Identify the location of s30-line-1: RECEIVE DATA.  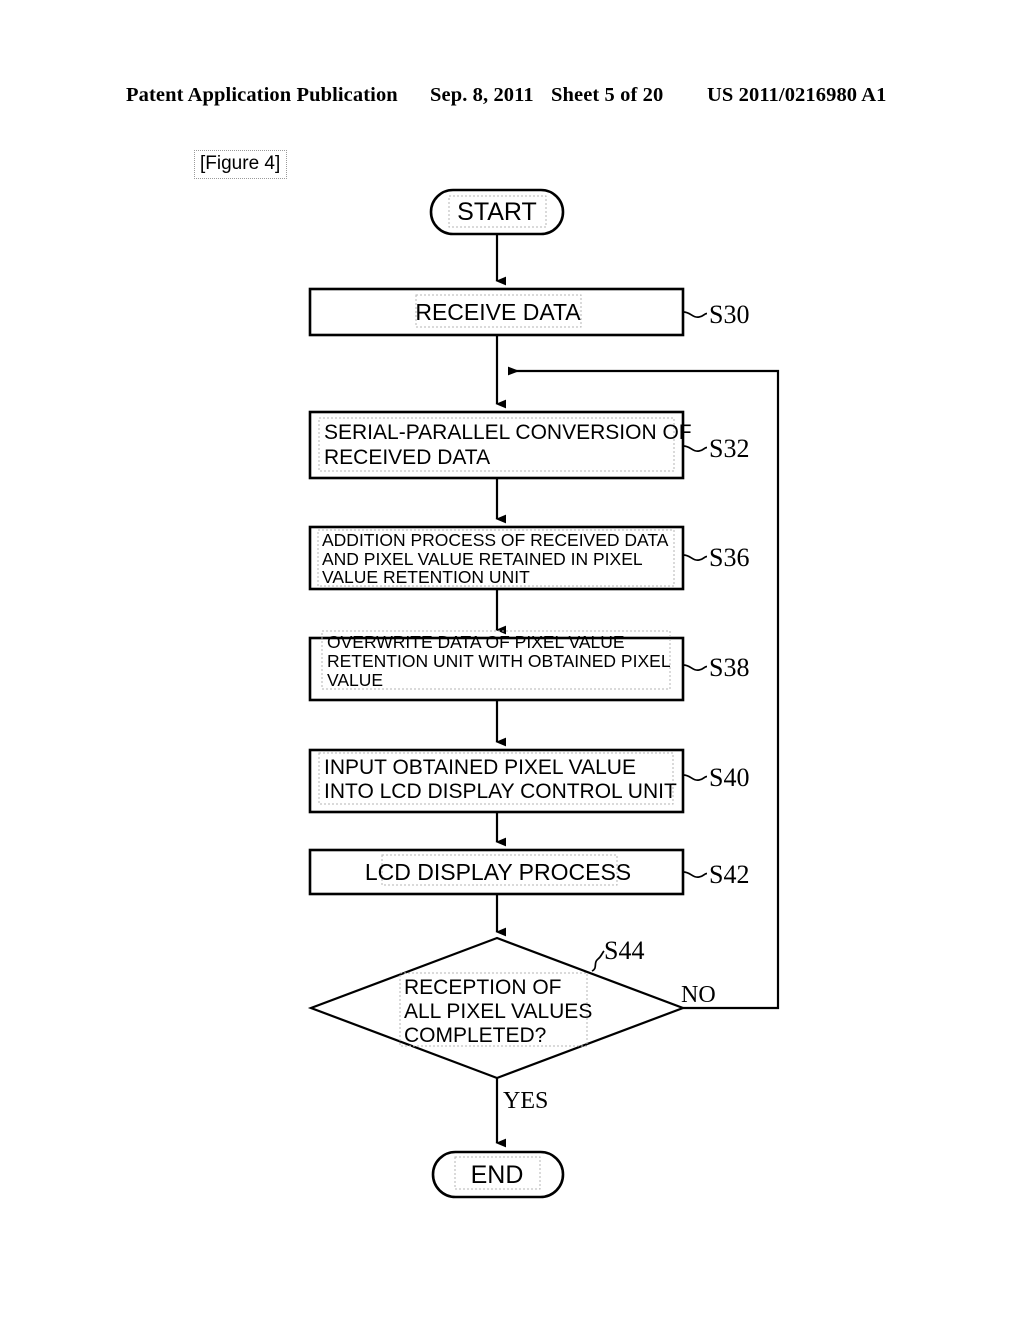
(498, 312).